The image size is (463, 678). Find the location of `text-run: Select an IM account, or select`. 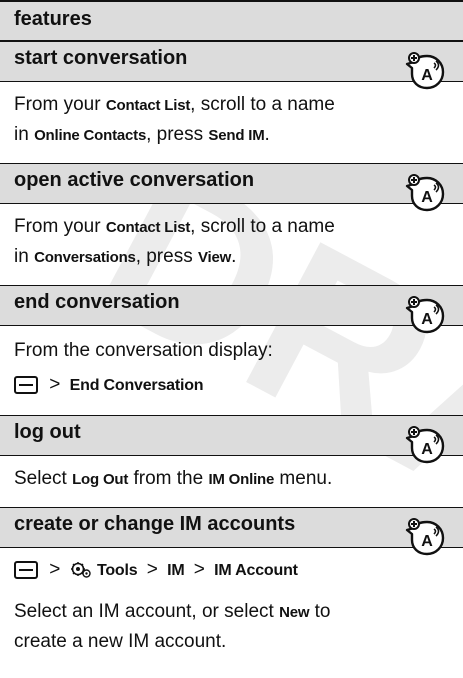

text-run: Select an IM account, or select is located at coordinates (147, 611).